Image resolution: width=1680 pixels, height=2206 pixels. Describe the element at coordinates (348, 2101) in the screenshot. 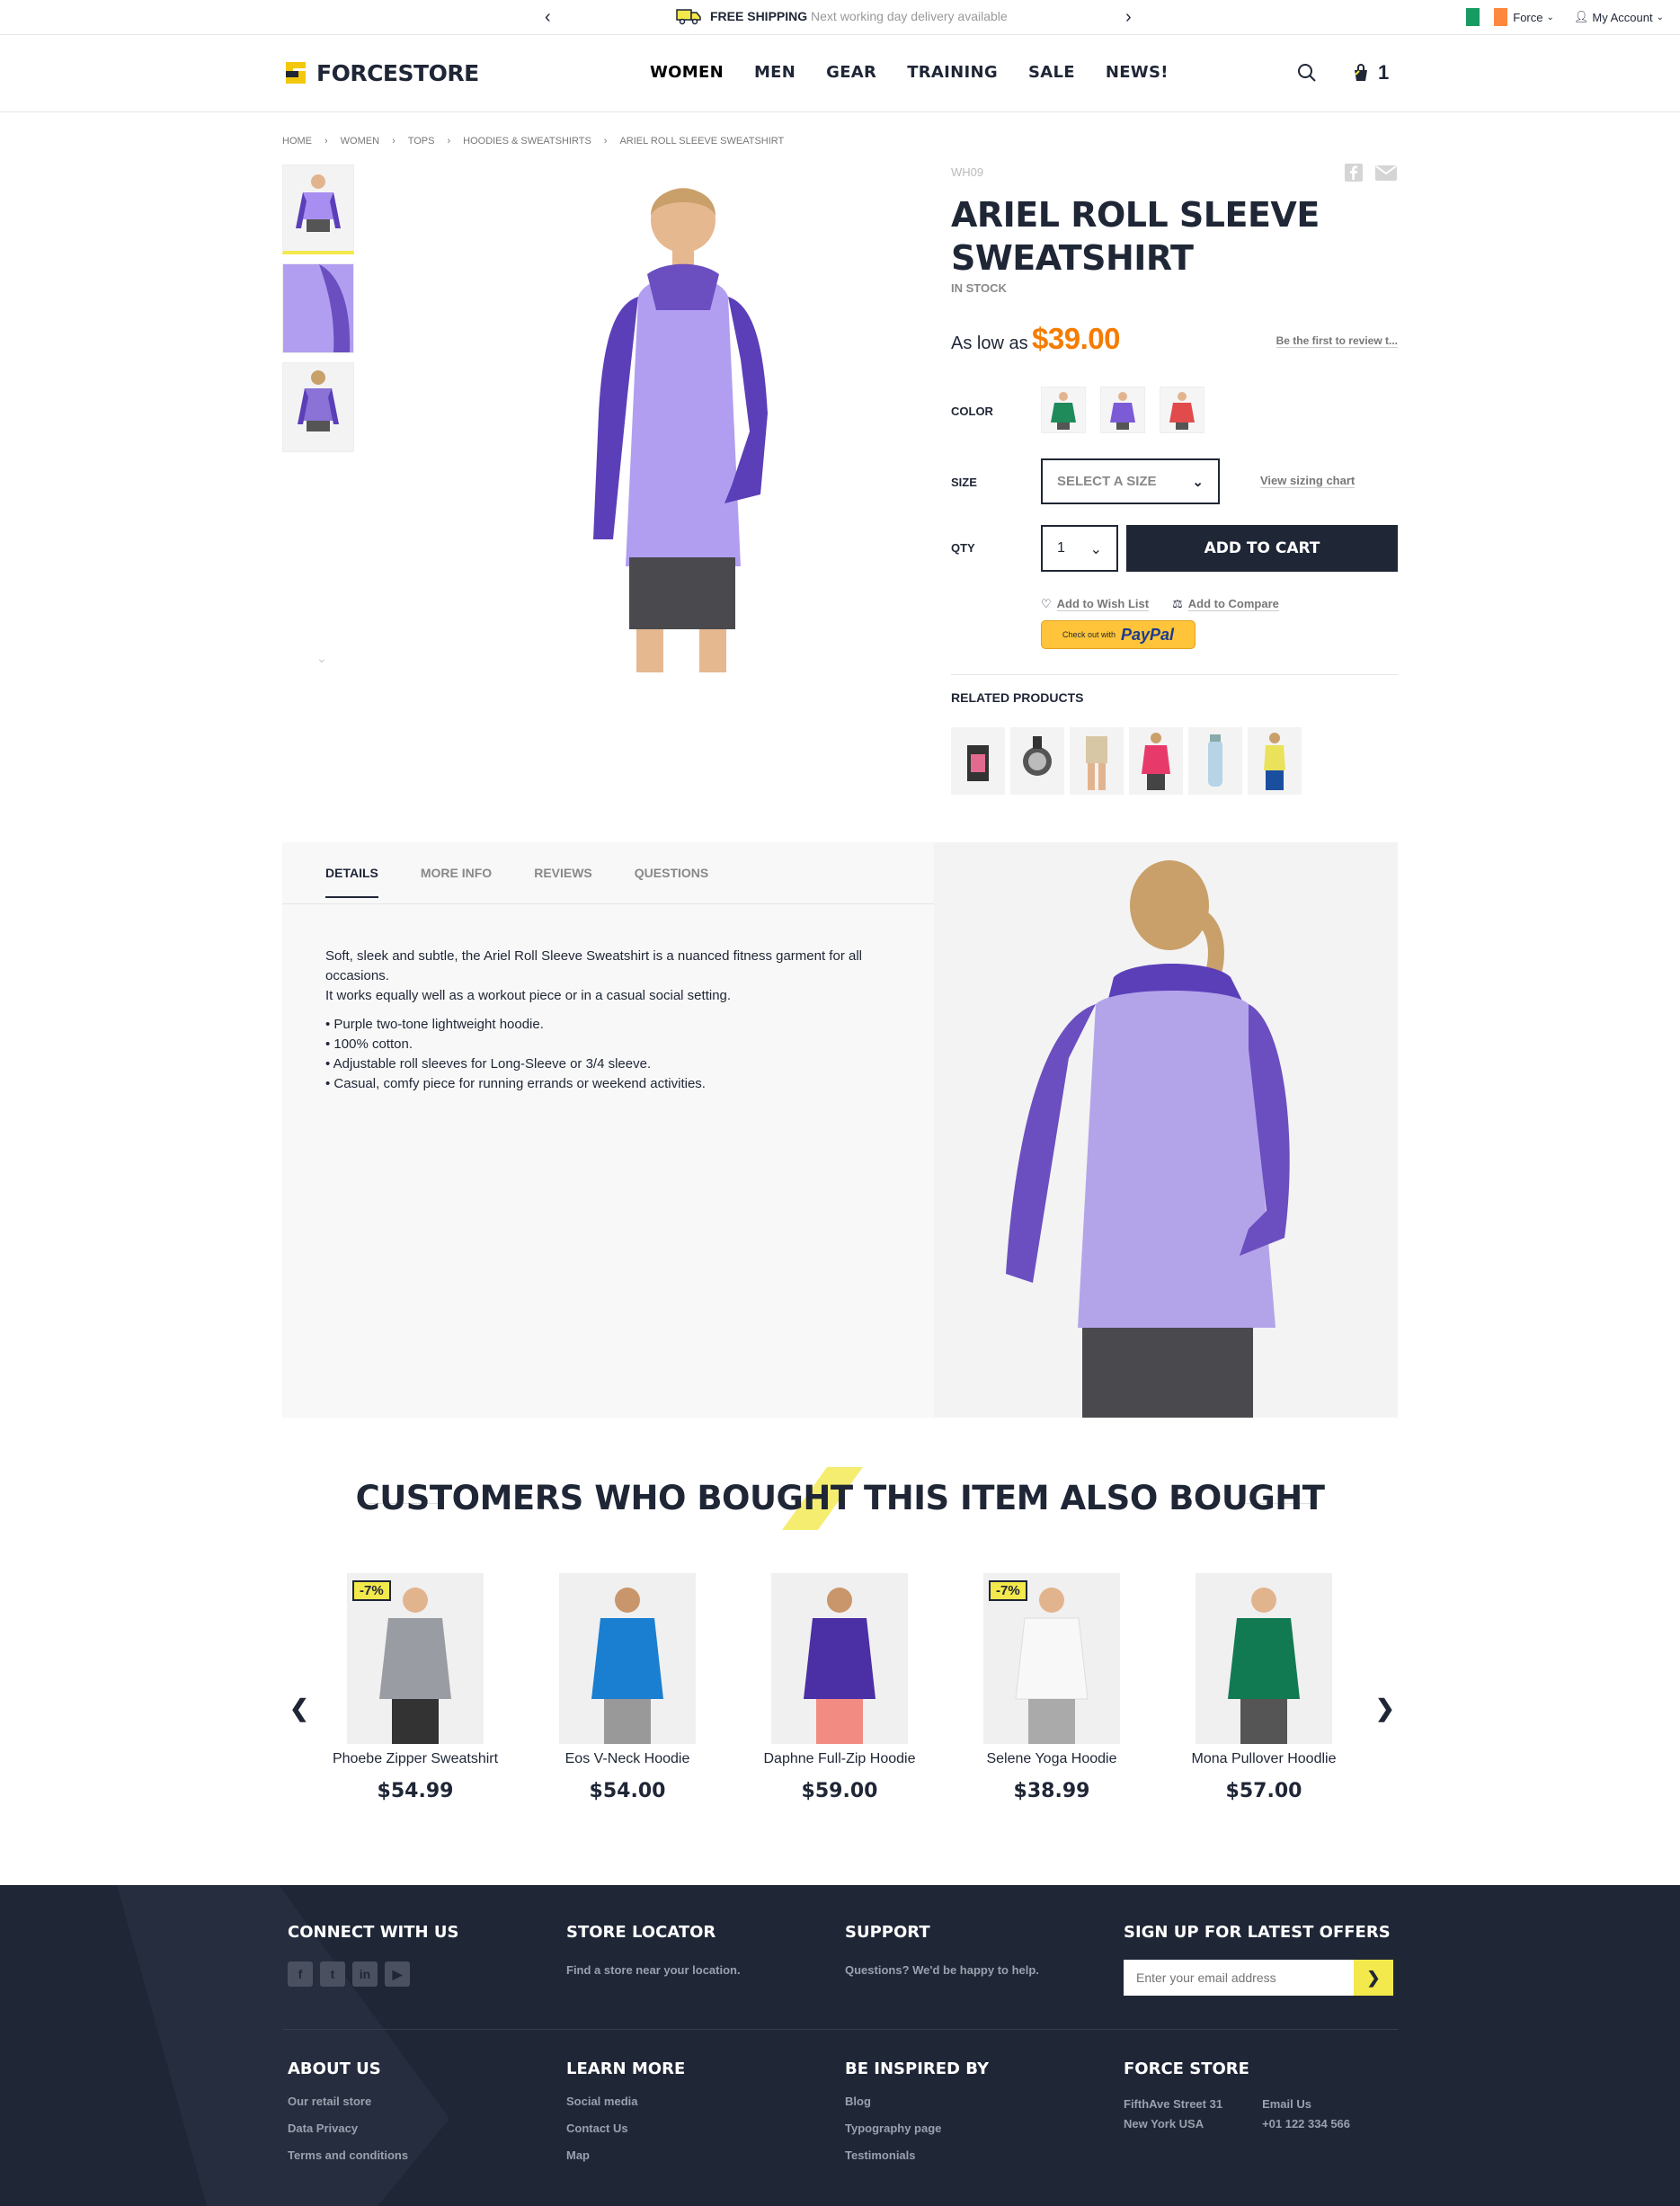

I see `footer-link: Our retail store` at that location.